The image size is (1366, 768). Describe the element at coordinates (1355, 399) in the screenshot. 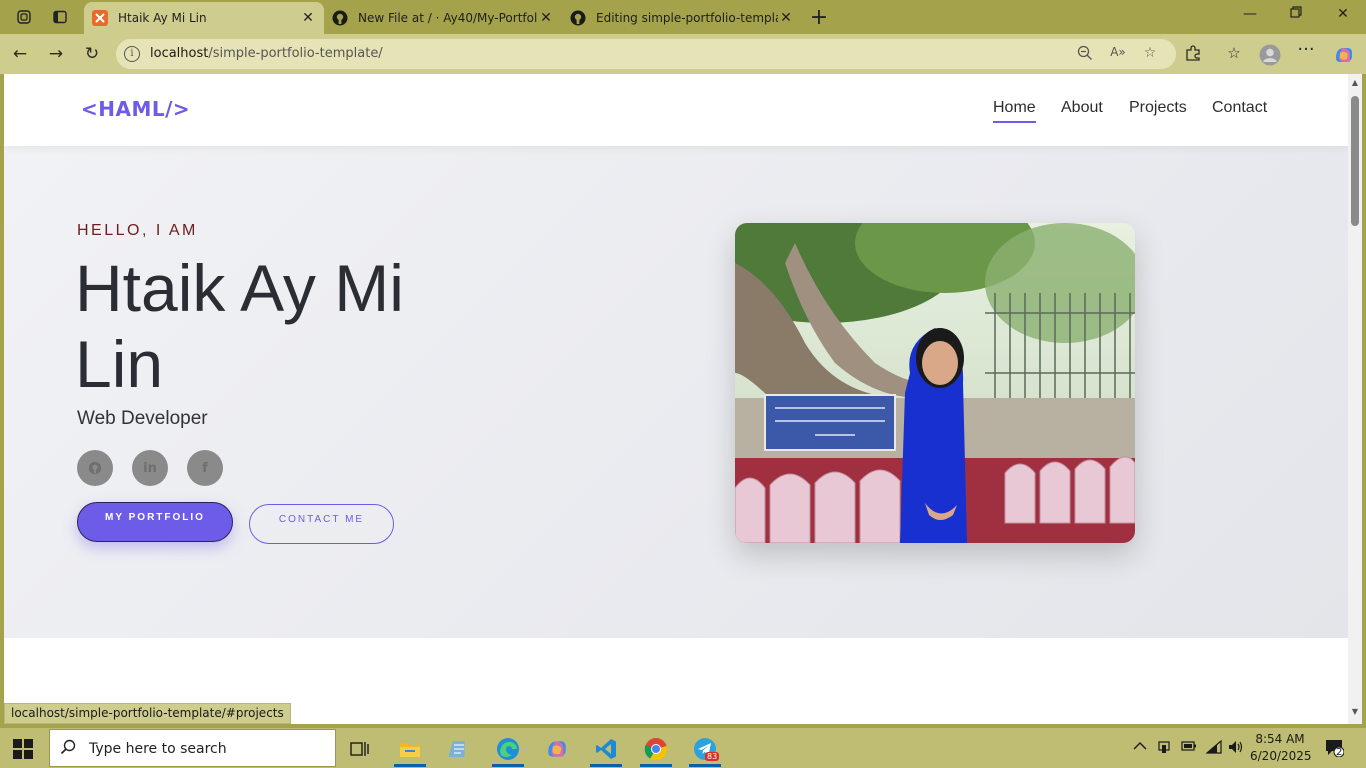

I see `page-scrollbar: ▲ ▼` at that location.